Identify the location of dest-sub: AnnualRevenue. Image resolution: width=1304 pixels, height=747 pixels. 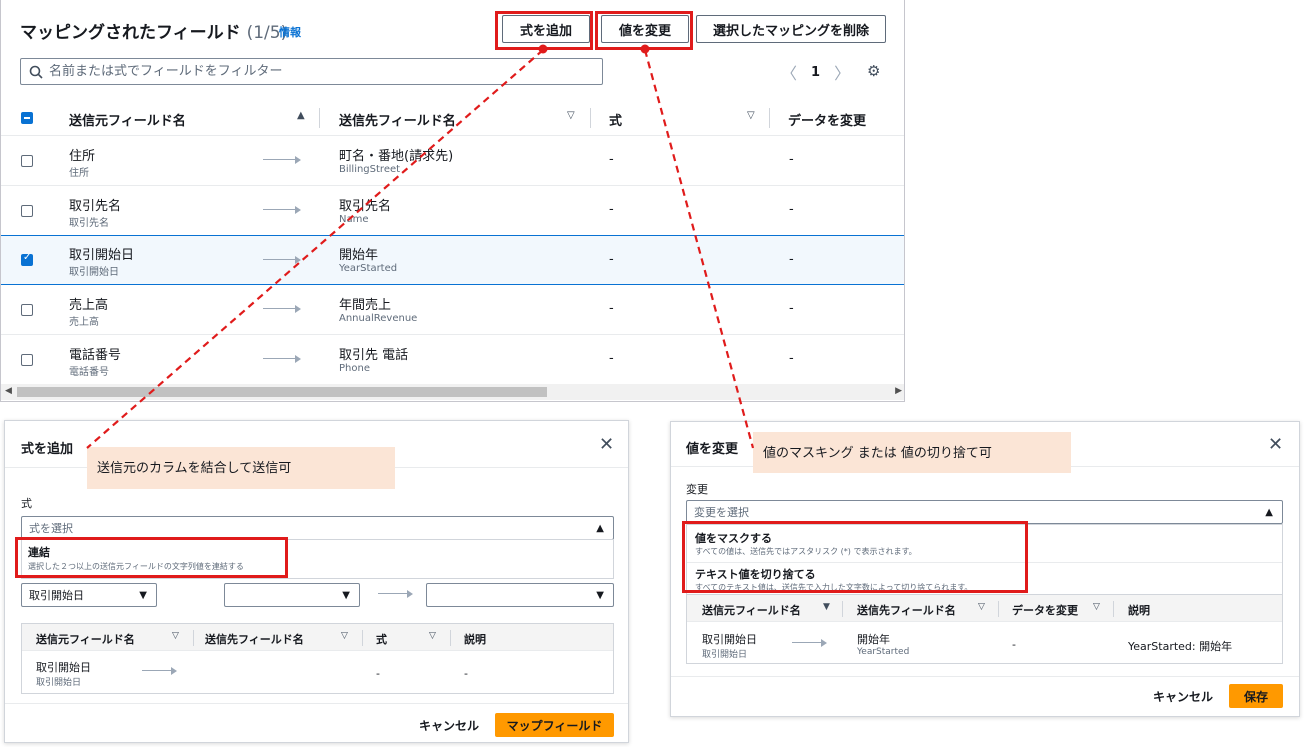
(378, 318).